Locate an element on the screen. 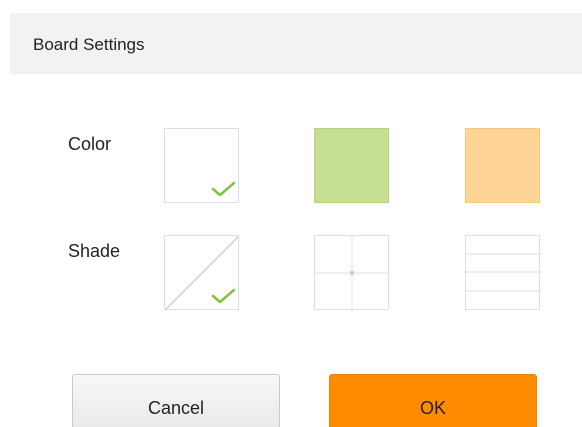 Image resolution: width=582 pixels, height=427 pixels. shade-swatch-horizontal-lines is located at coordinates (503, 272).